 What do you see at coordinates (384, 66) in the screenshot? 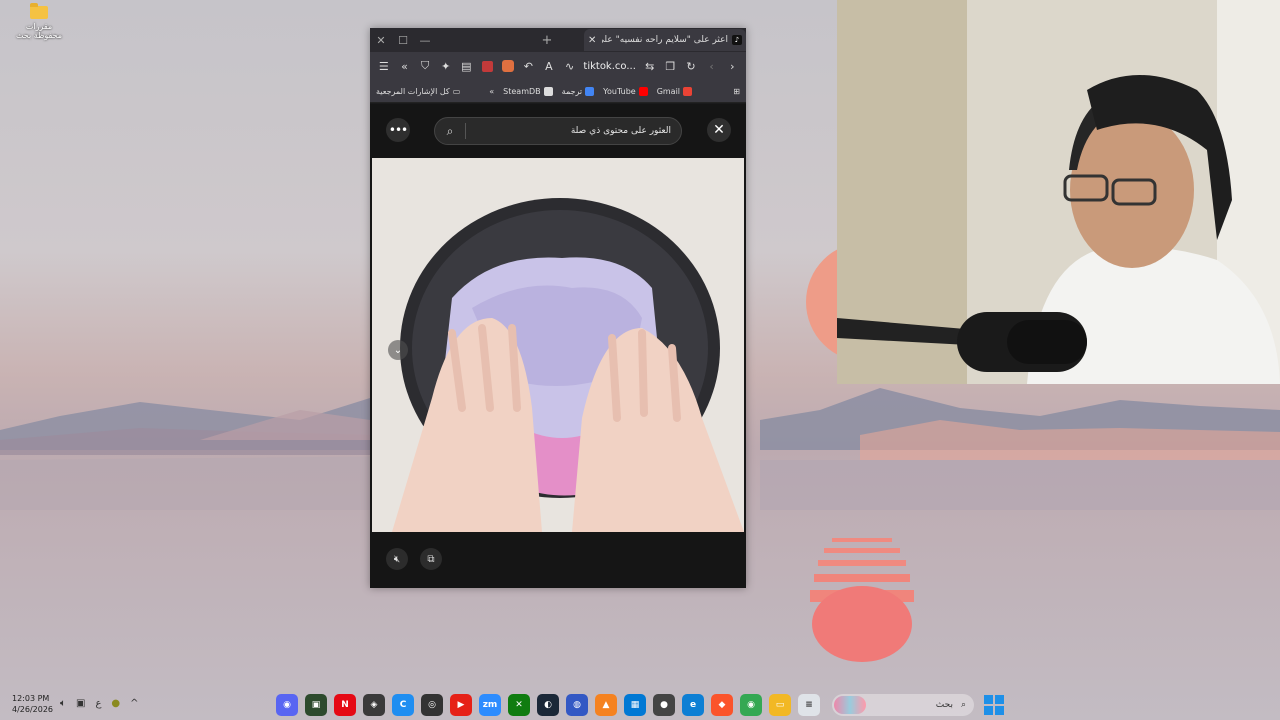
I see `menu-icon: ☰` at bounding box center [384, 66].